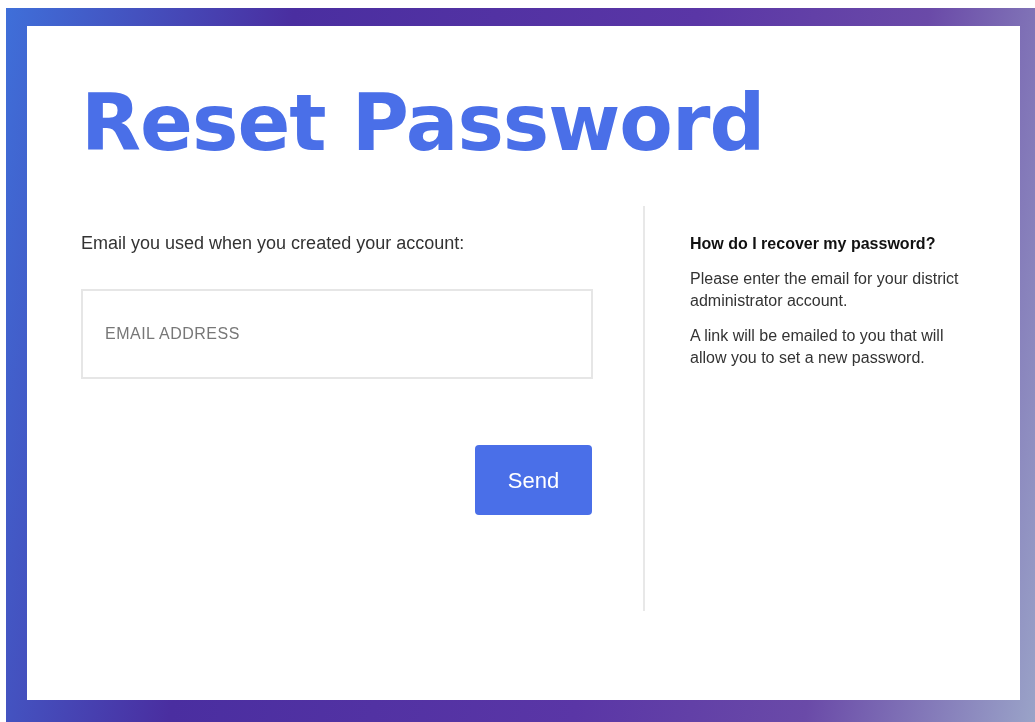 The height and width of the screenshot is (722, 1035). I want to click on email-field: EMAIL ADDRESS, so click(337, 334).